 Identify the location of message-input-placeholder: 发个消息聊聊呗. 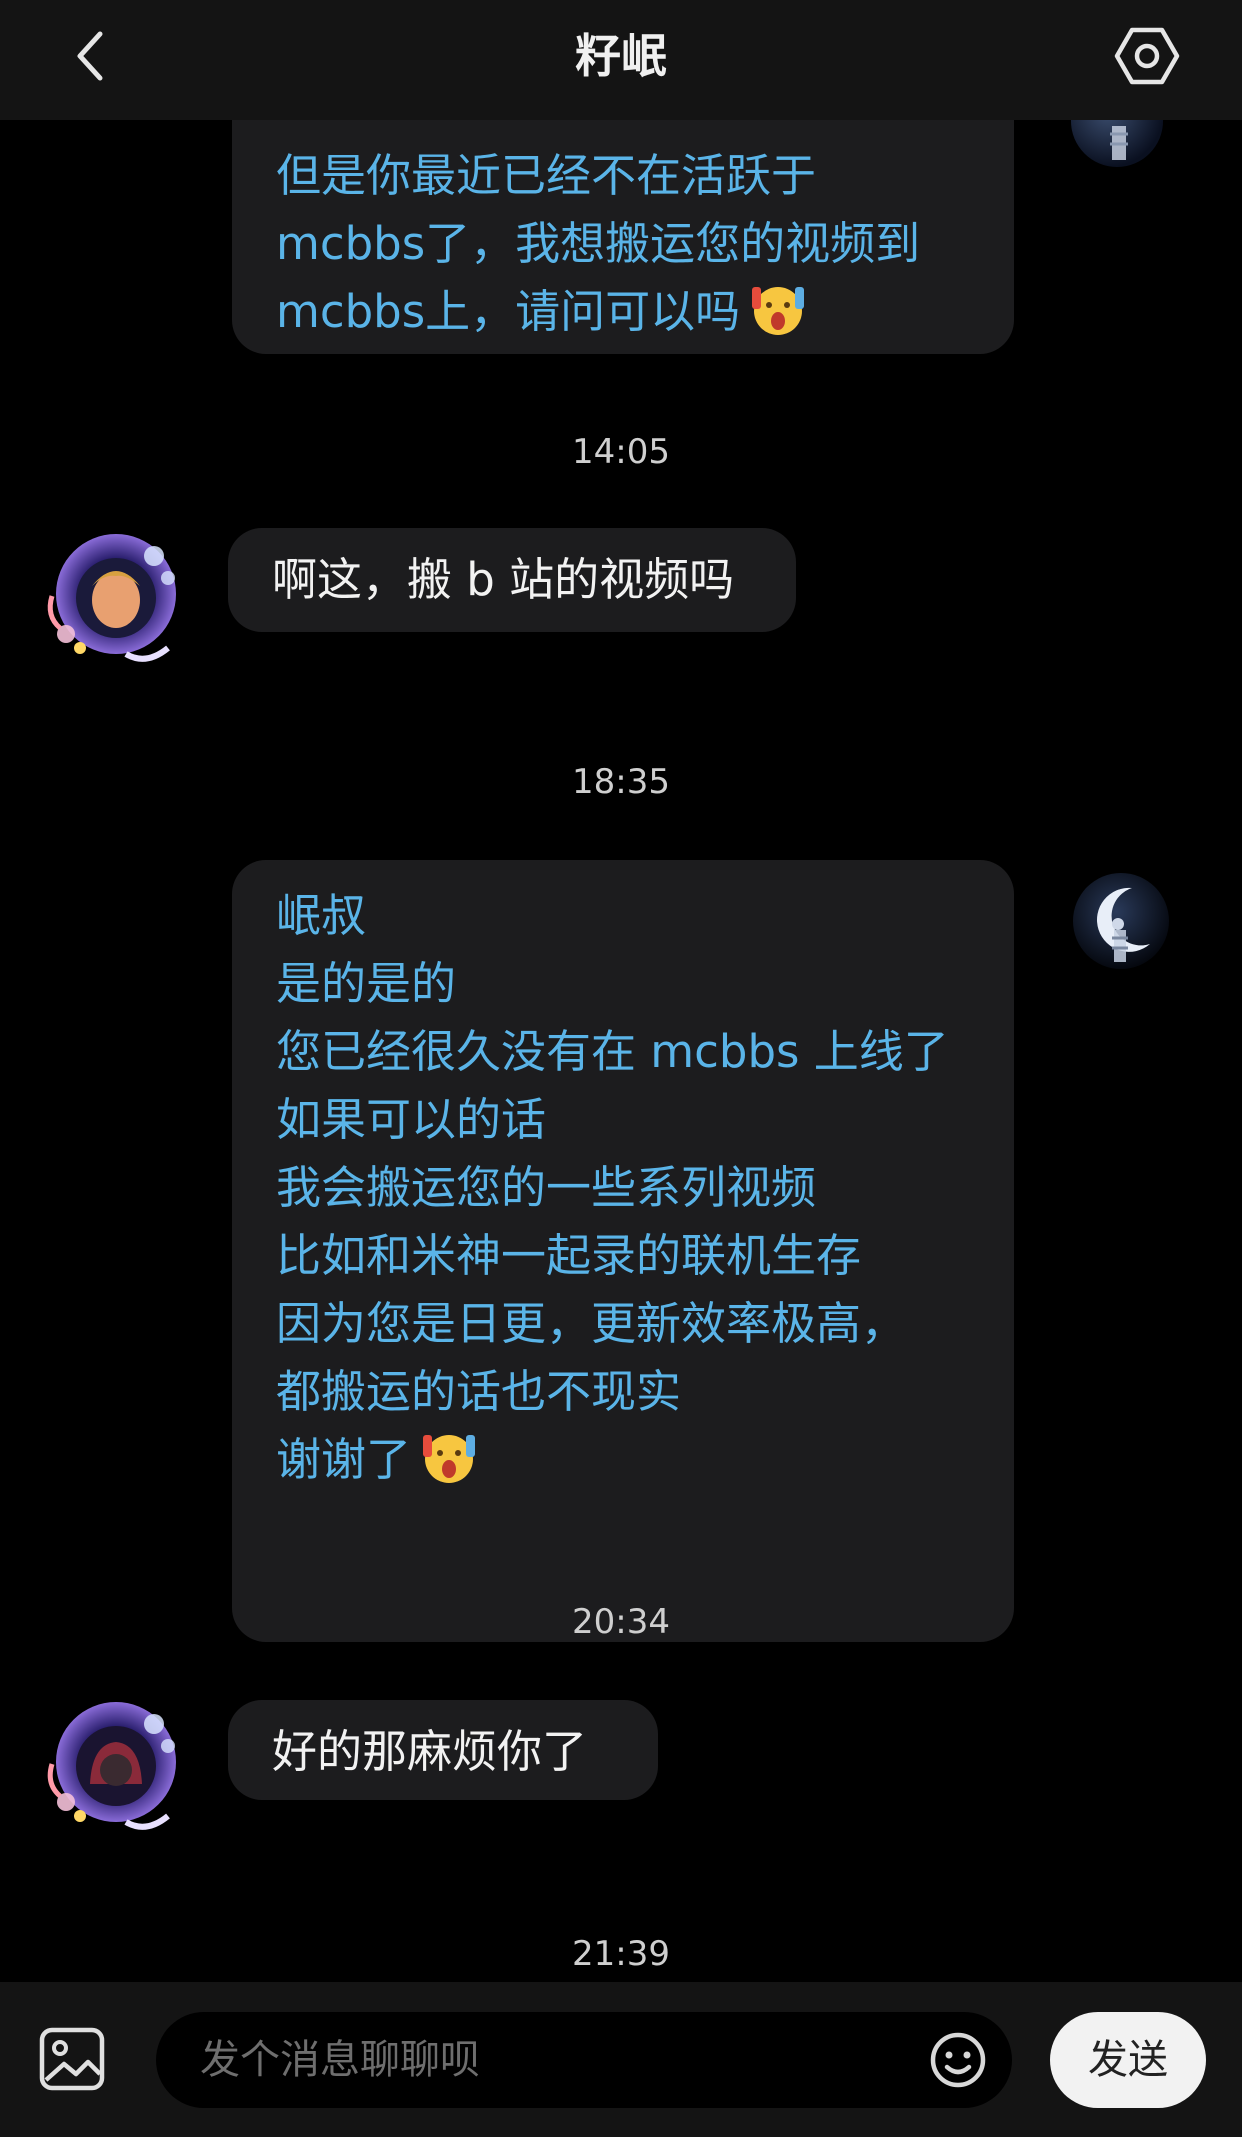
(340, 2060).